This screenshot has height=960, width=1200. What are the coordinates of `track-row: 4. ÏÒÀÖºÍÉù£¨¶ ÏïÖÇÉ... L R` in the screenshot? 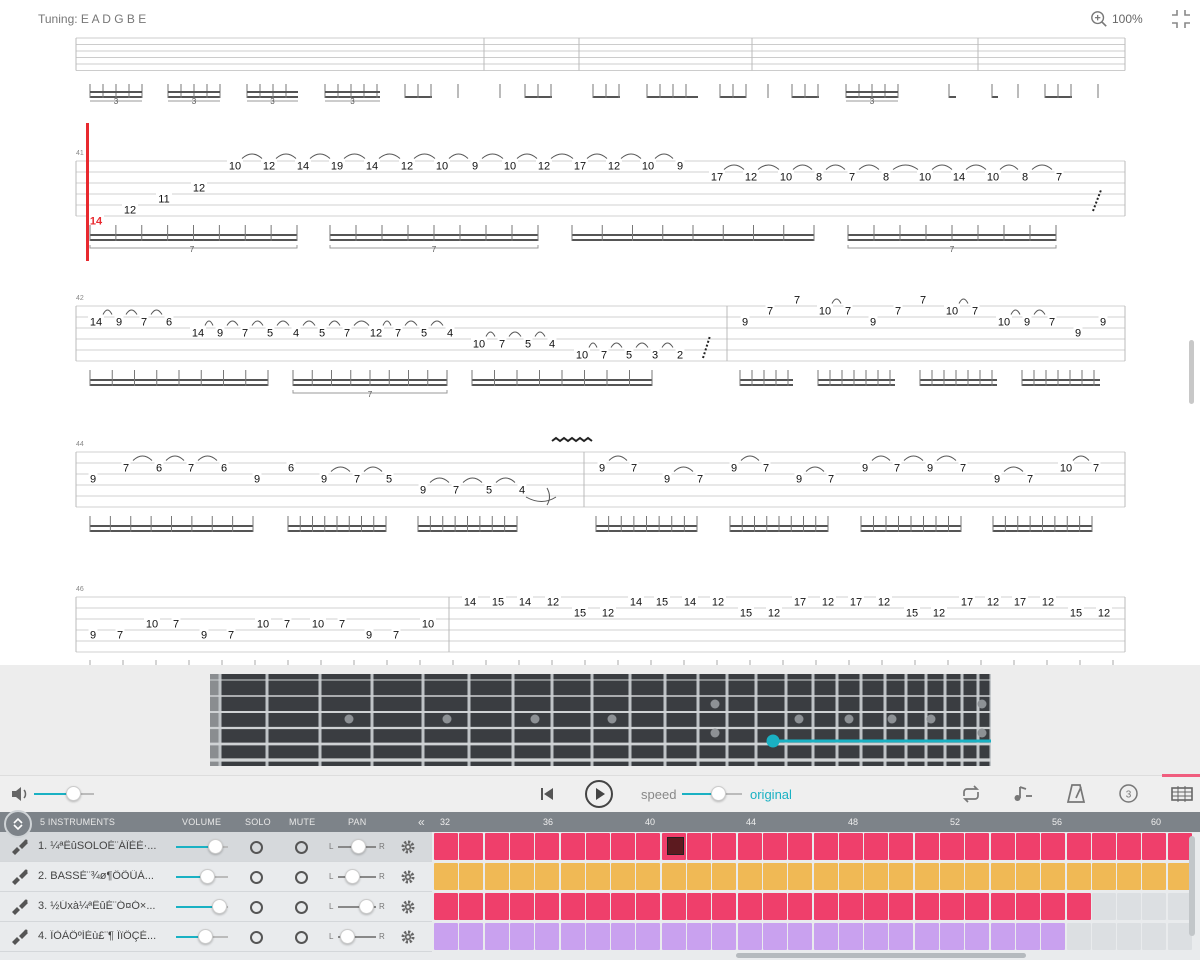 It's located at (216, 937).